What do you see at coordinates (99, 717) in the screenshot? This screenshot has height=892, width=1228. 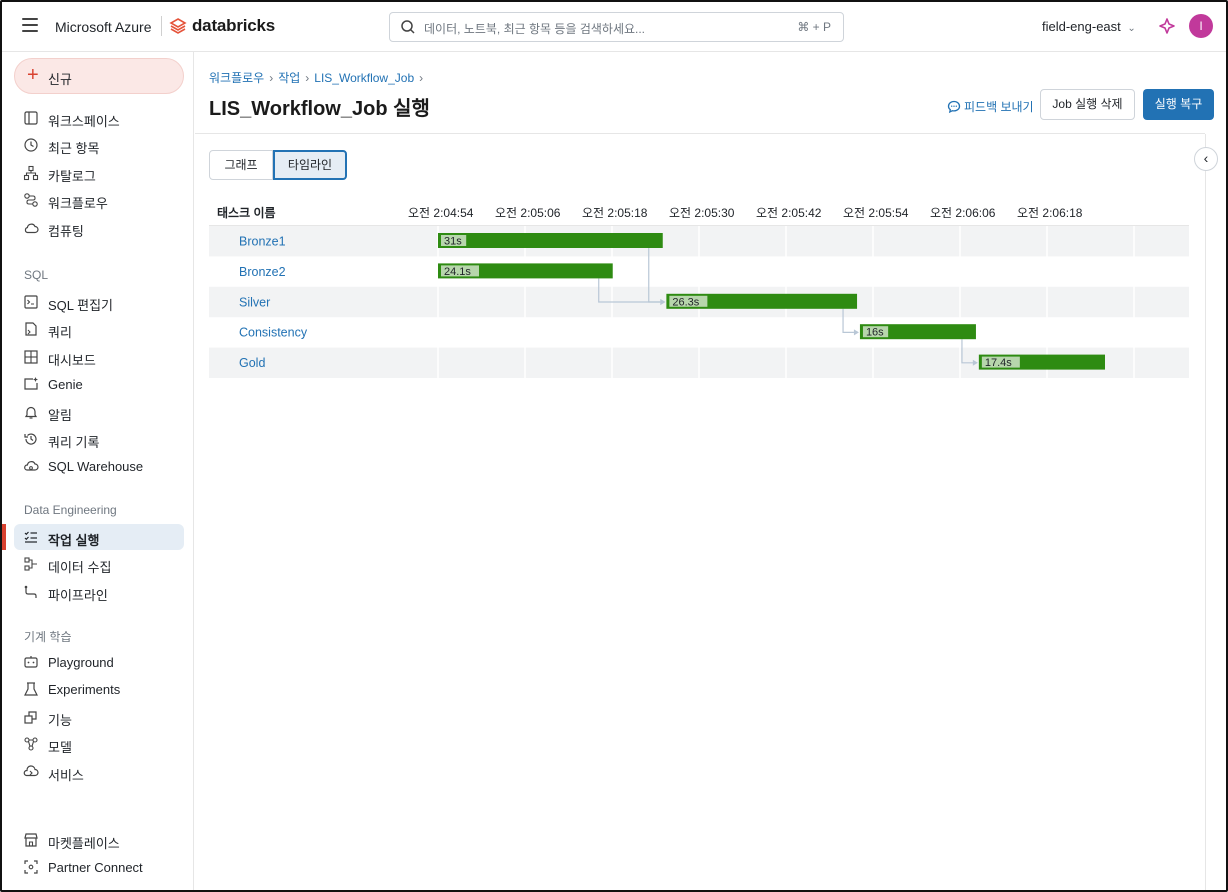 I see `sidebar-item-features: 기능` at bounding box center [99, 717].